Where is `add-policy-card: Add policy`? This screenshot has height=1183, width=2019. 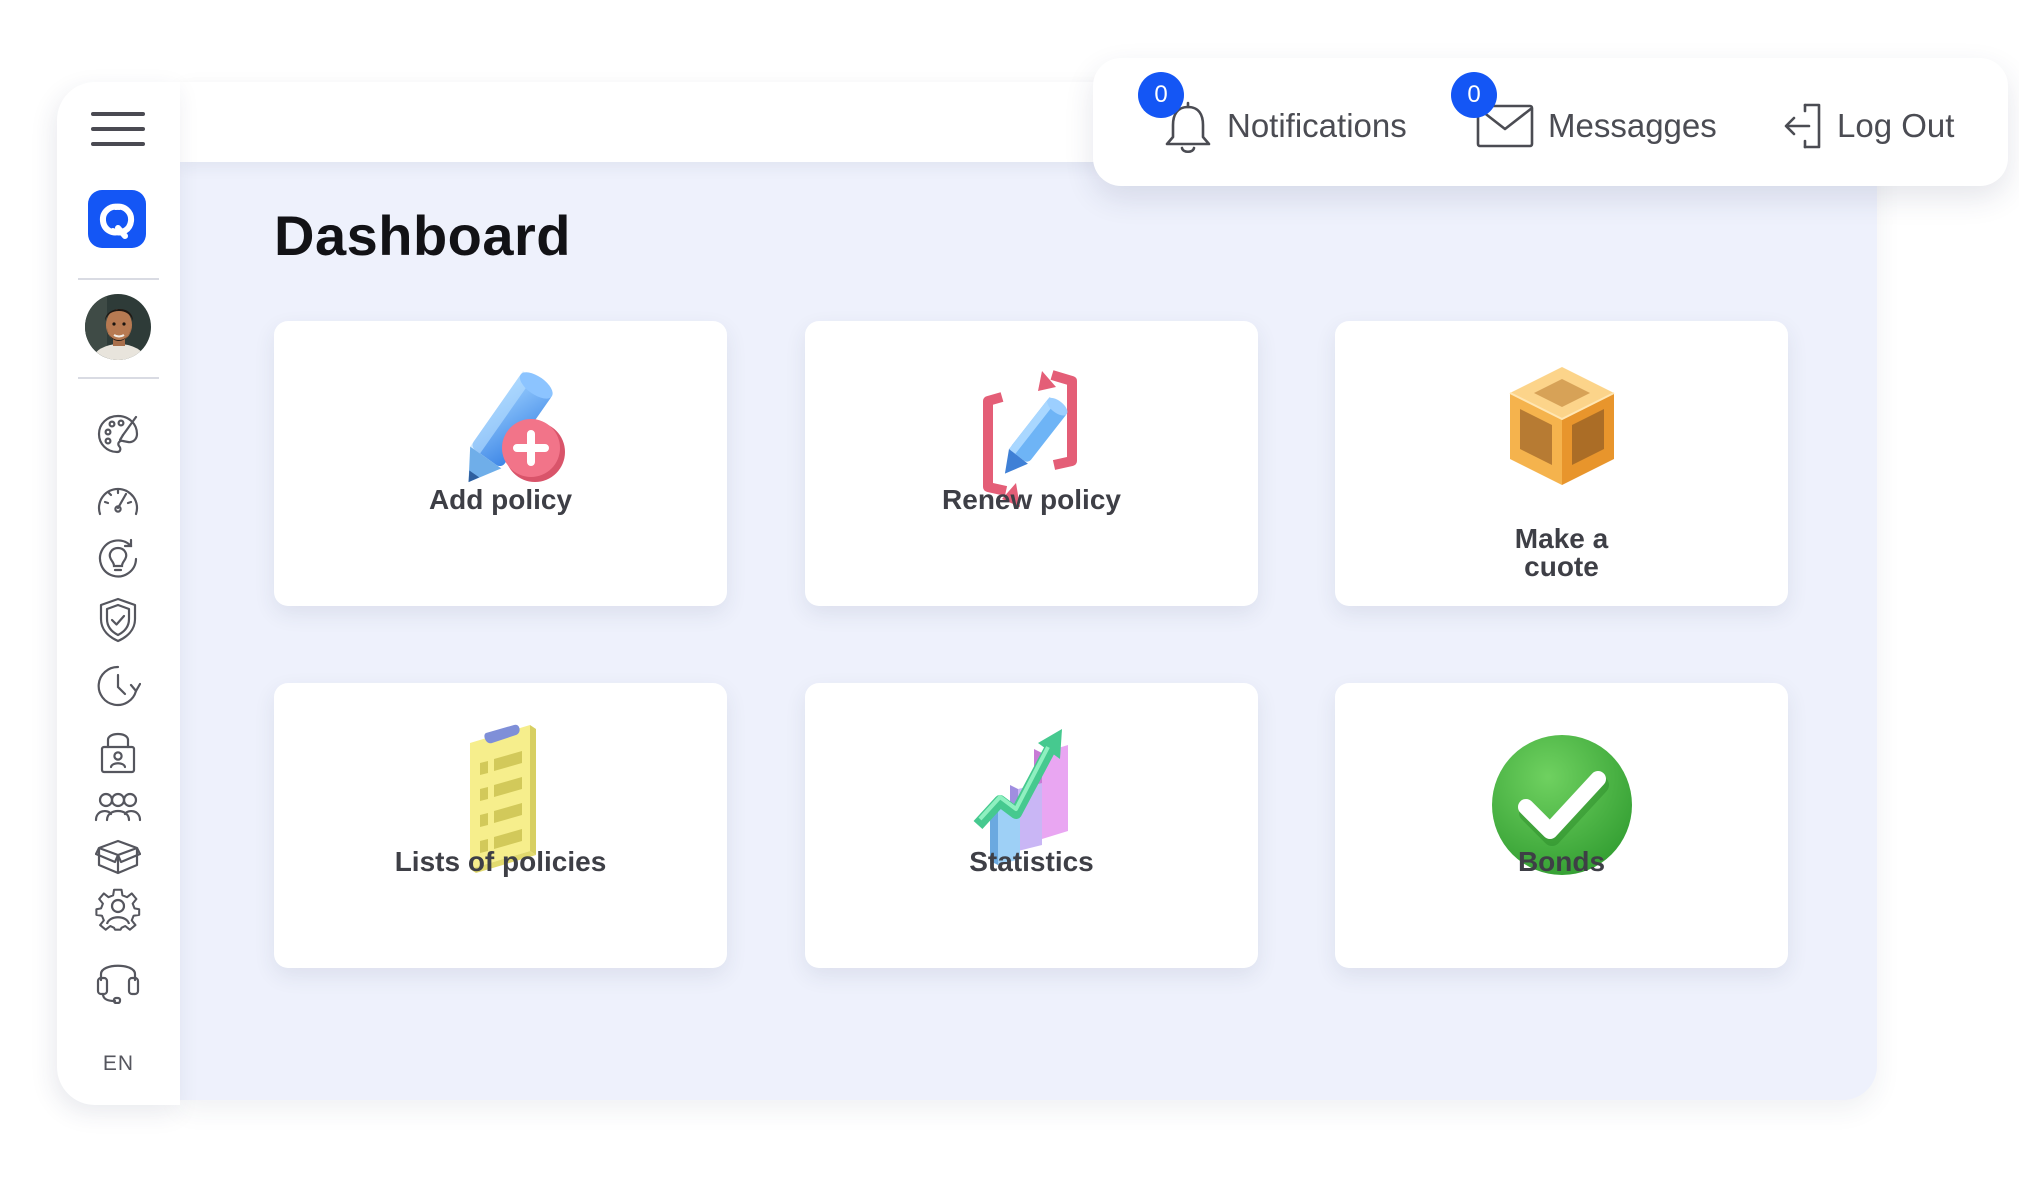
add-policy-card: Add policy is located at coordinates (500, 463).